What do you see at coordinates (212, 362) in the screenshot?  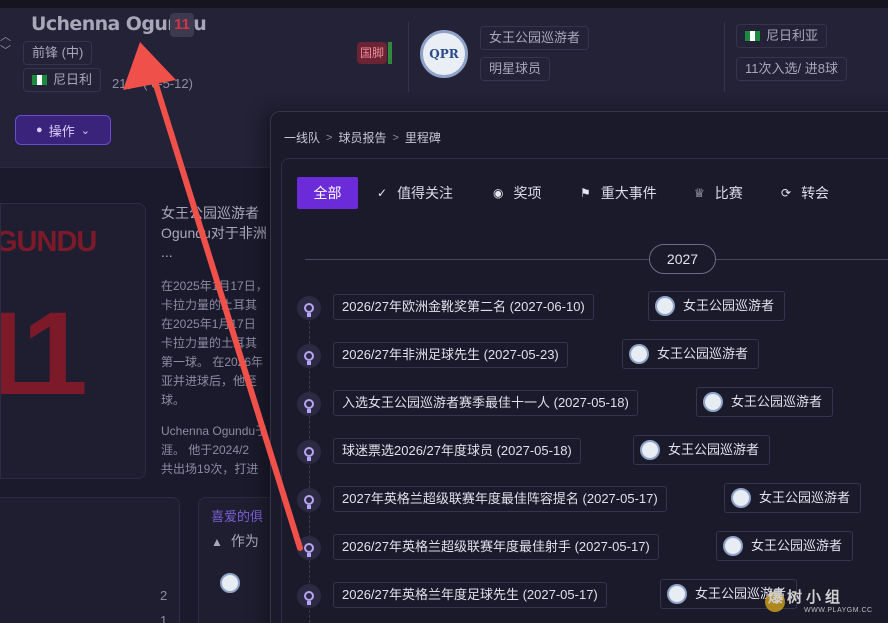 I see `bio-line: 第一球。 在2026年` at bounding box center [212, 362].